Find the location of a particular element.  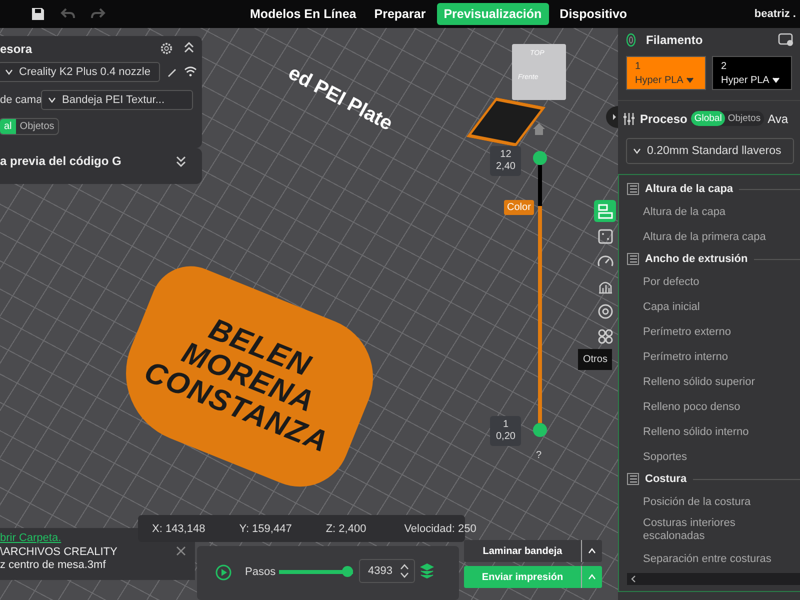

color-change-tag: Color is located at coordinates (519, 207).